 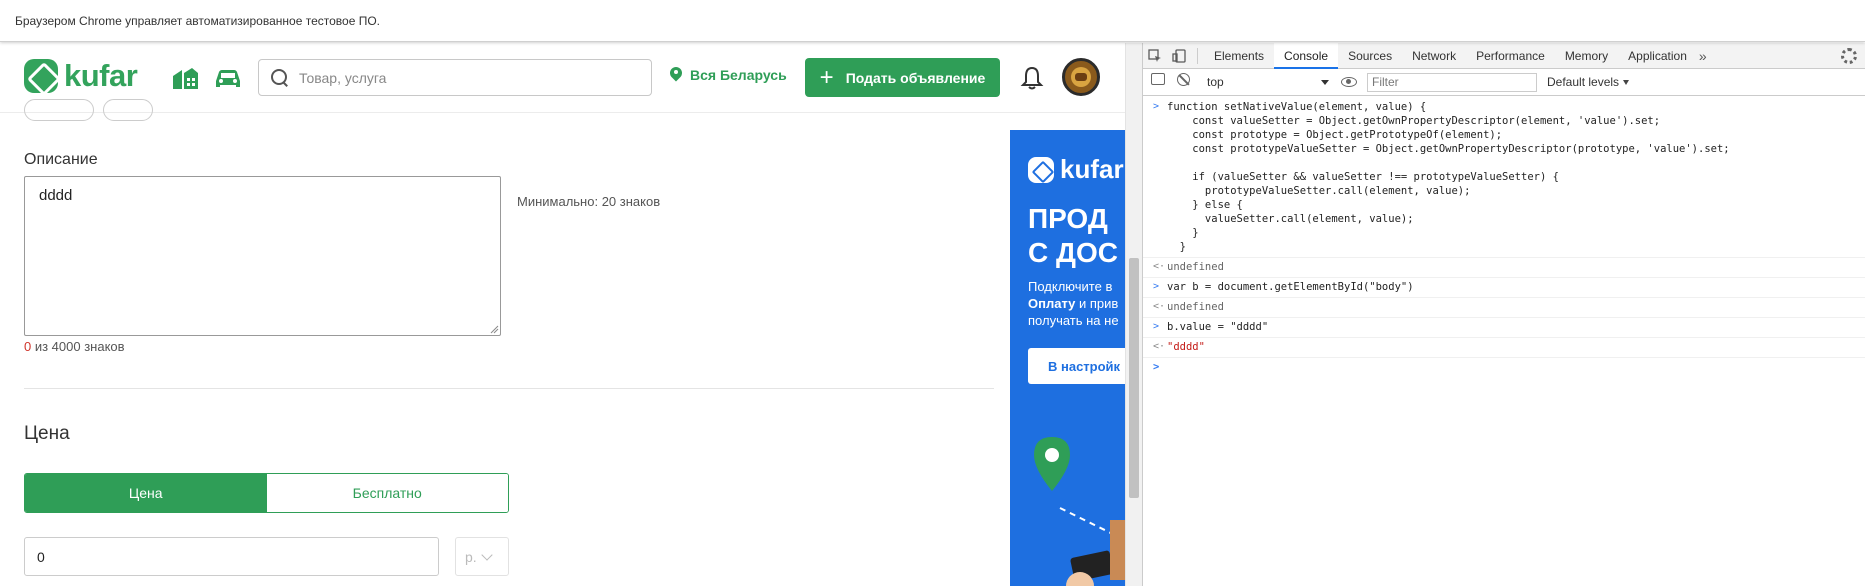 I want to click on console-sidebar-icon, so click(x=1160, y=82).